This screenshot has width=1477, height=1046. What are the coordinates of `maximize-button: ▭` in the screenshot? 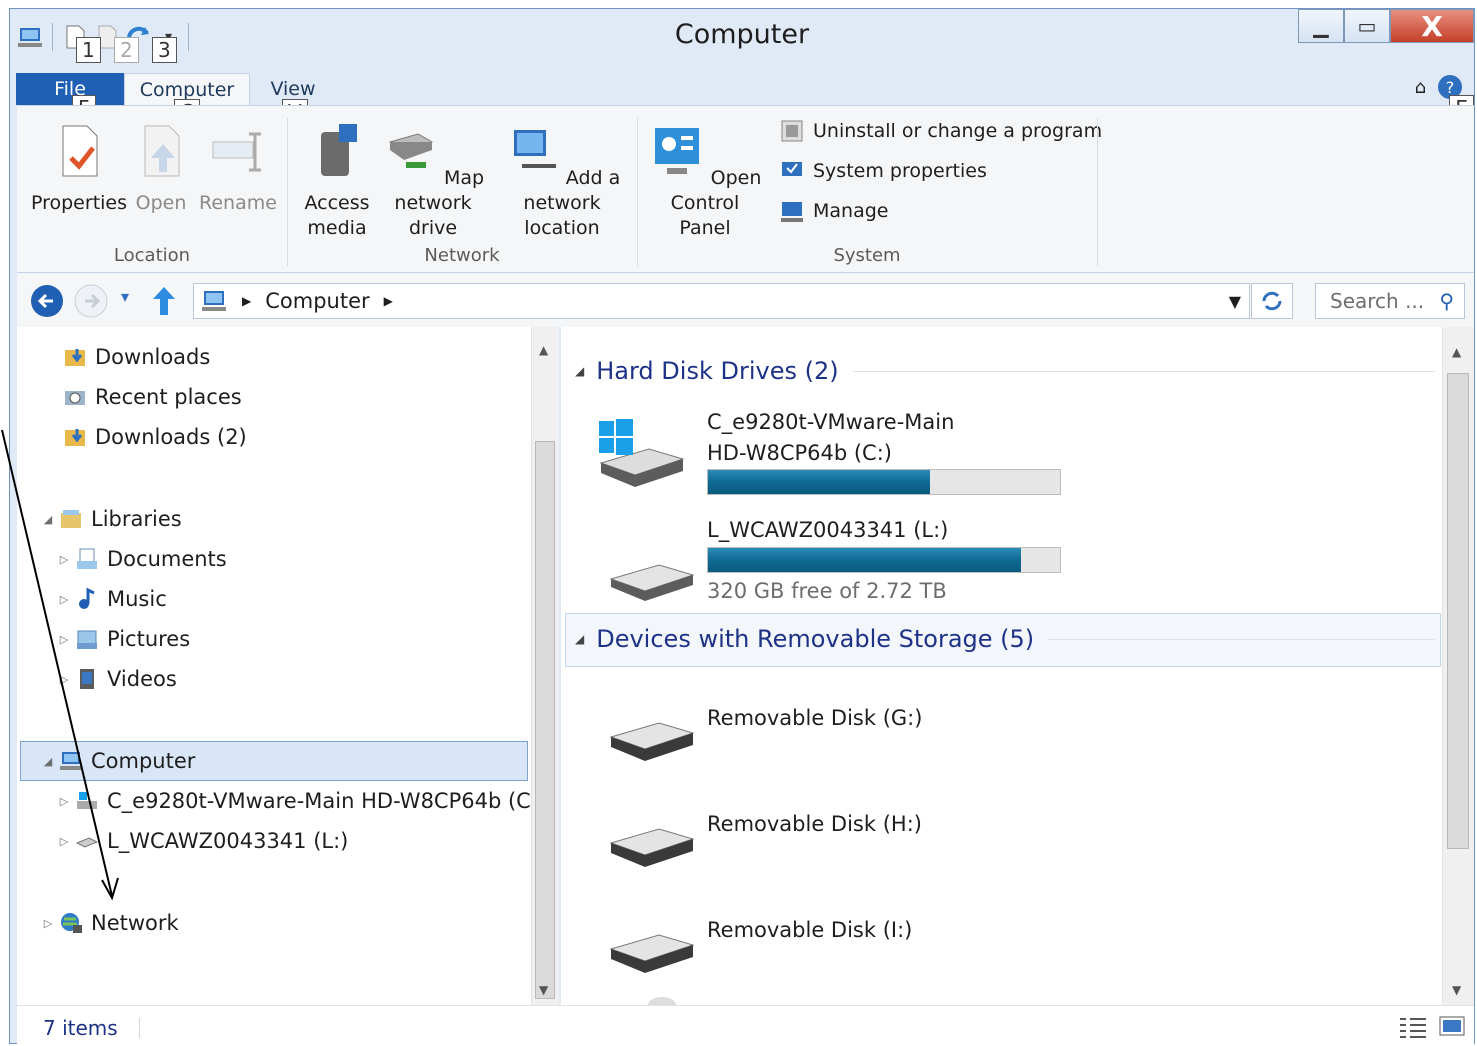 It's located at (1367, 26).